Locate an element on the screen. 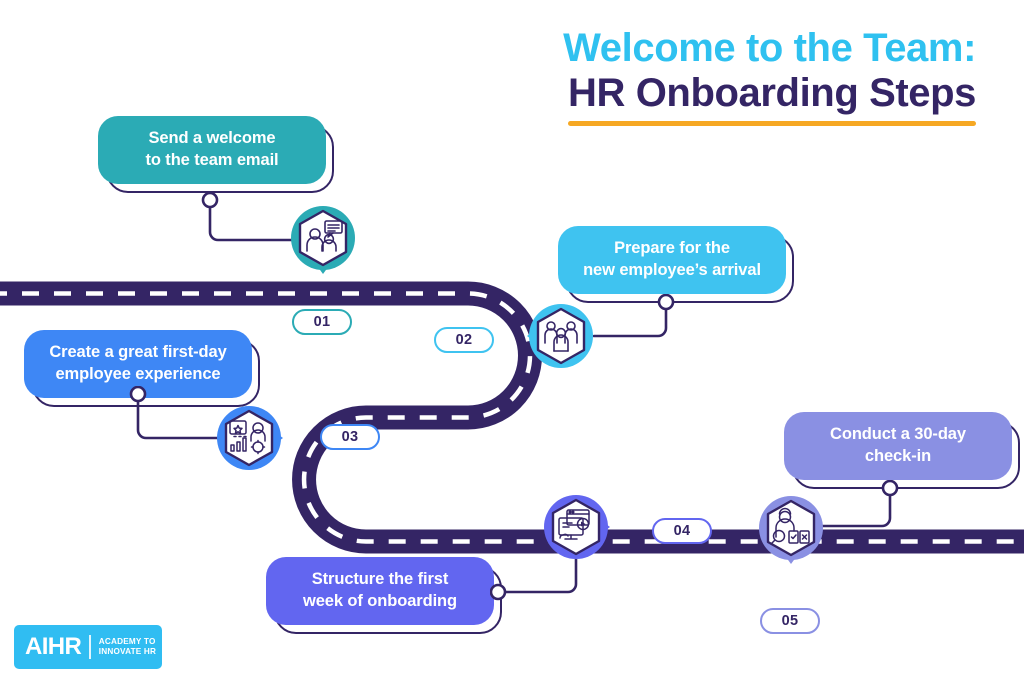 The image size is (1024, 680). step-card-04: Structure the first week of onboarding is located at coordinates (384, 595).